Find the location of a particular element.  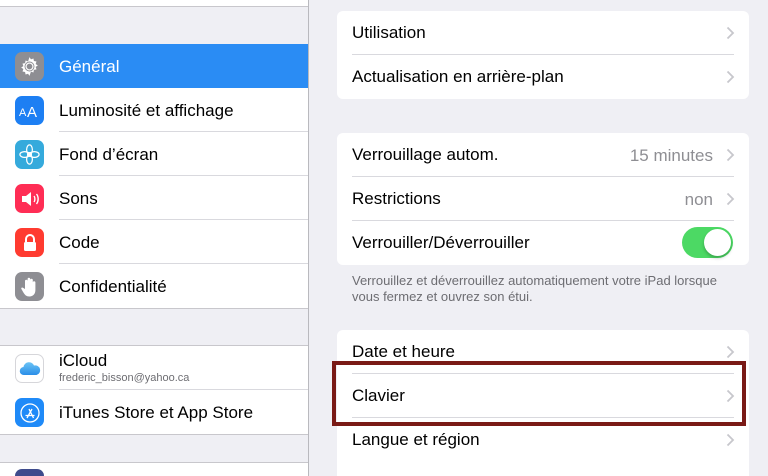

flower-icon is located at coordinates (29, 154).